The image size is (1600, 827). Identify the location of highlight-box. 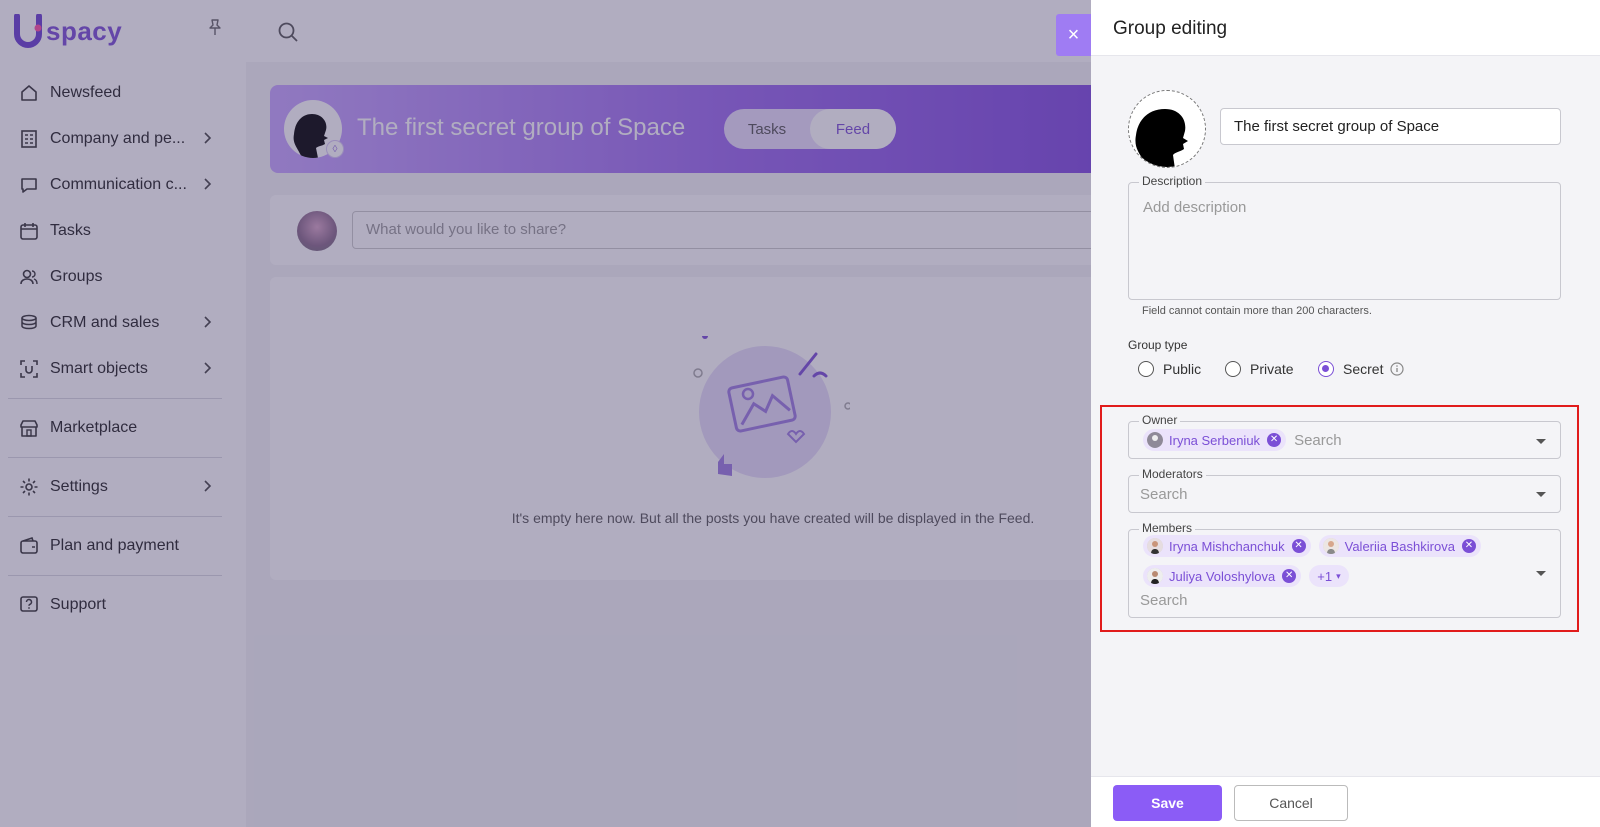
(1339, 518).